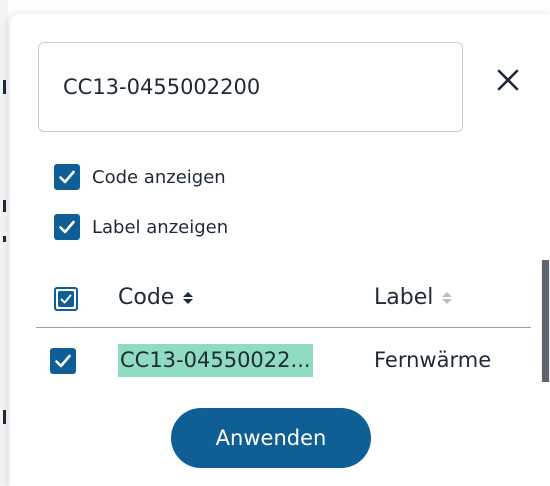 Image resolution: width=550 pixels, height=486 pixels. Describe the element at coordinates (271, 438) in the screenshot. I see `apply-button: Anwenden` at that location.